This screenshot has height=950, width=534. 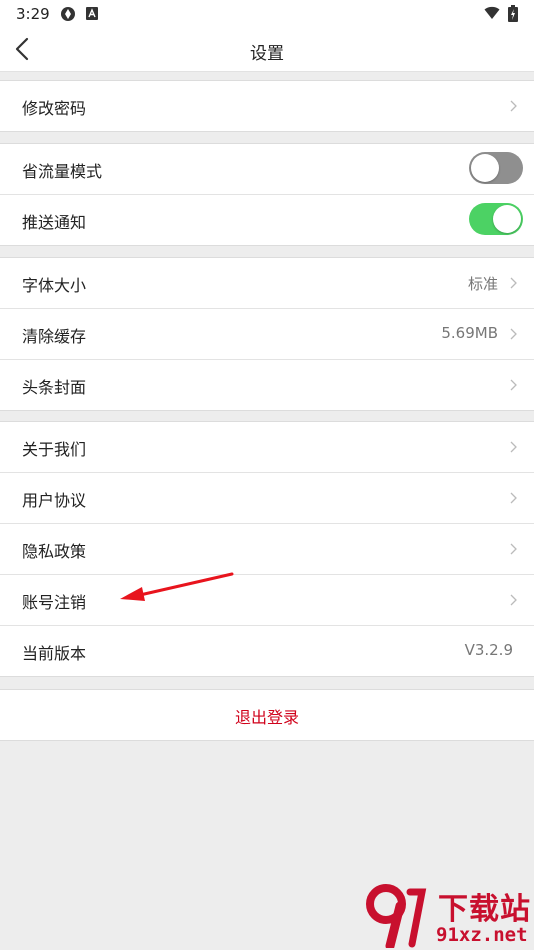 I want to click on watermark: 下载站 91xz.net, so click(x=447, y=916).